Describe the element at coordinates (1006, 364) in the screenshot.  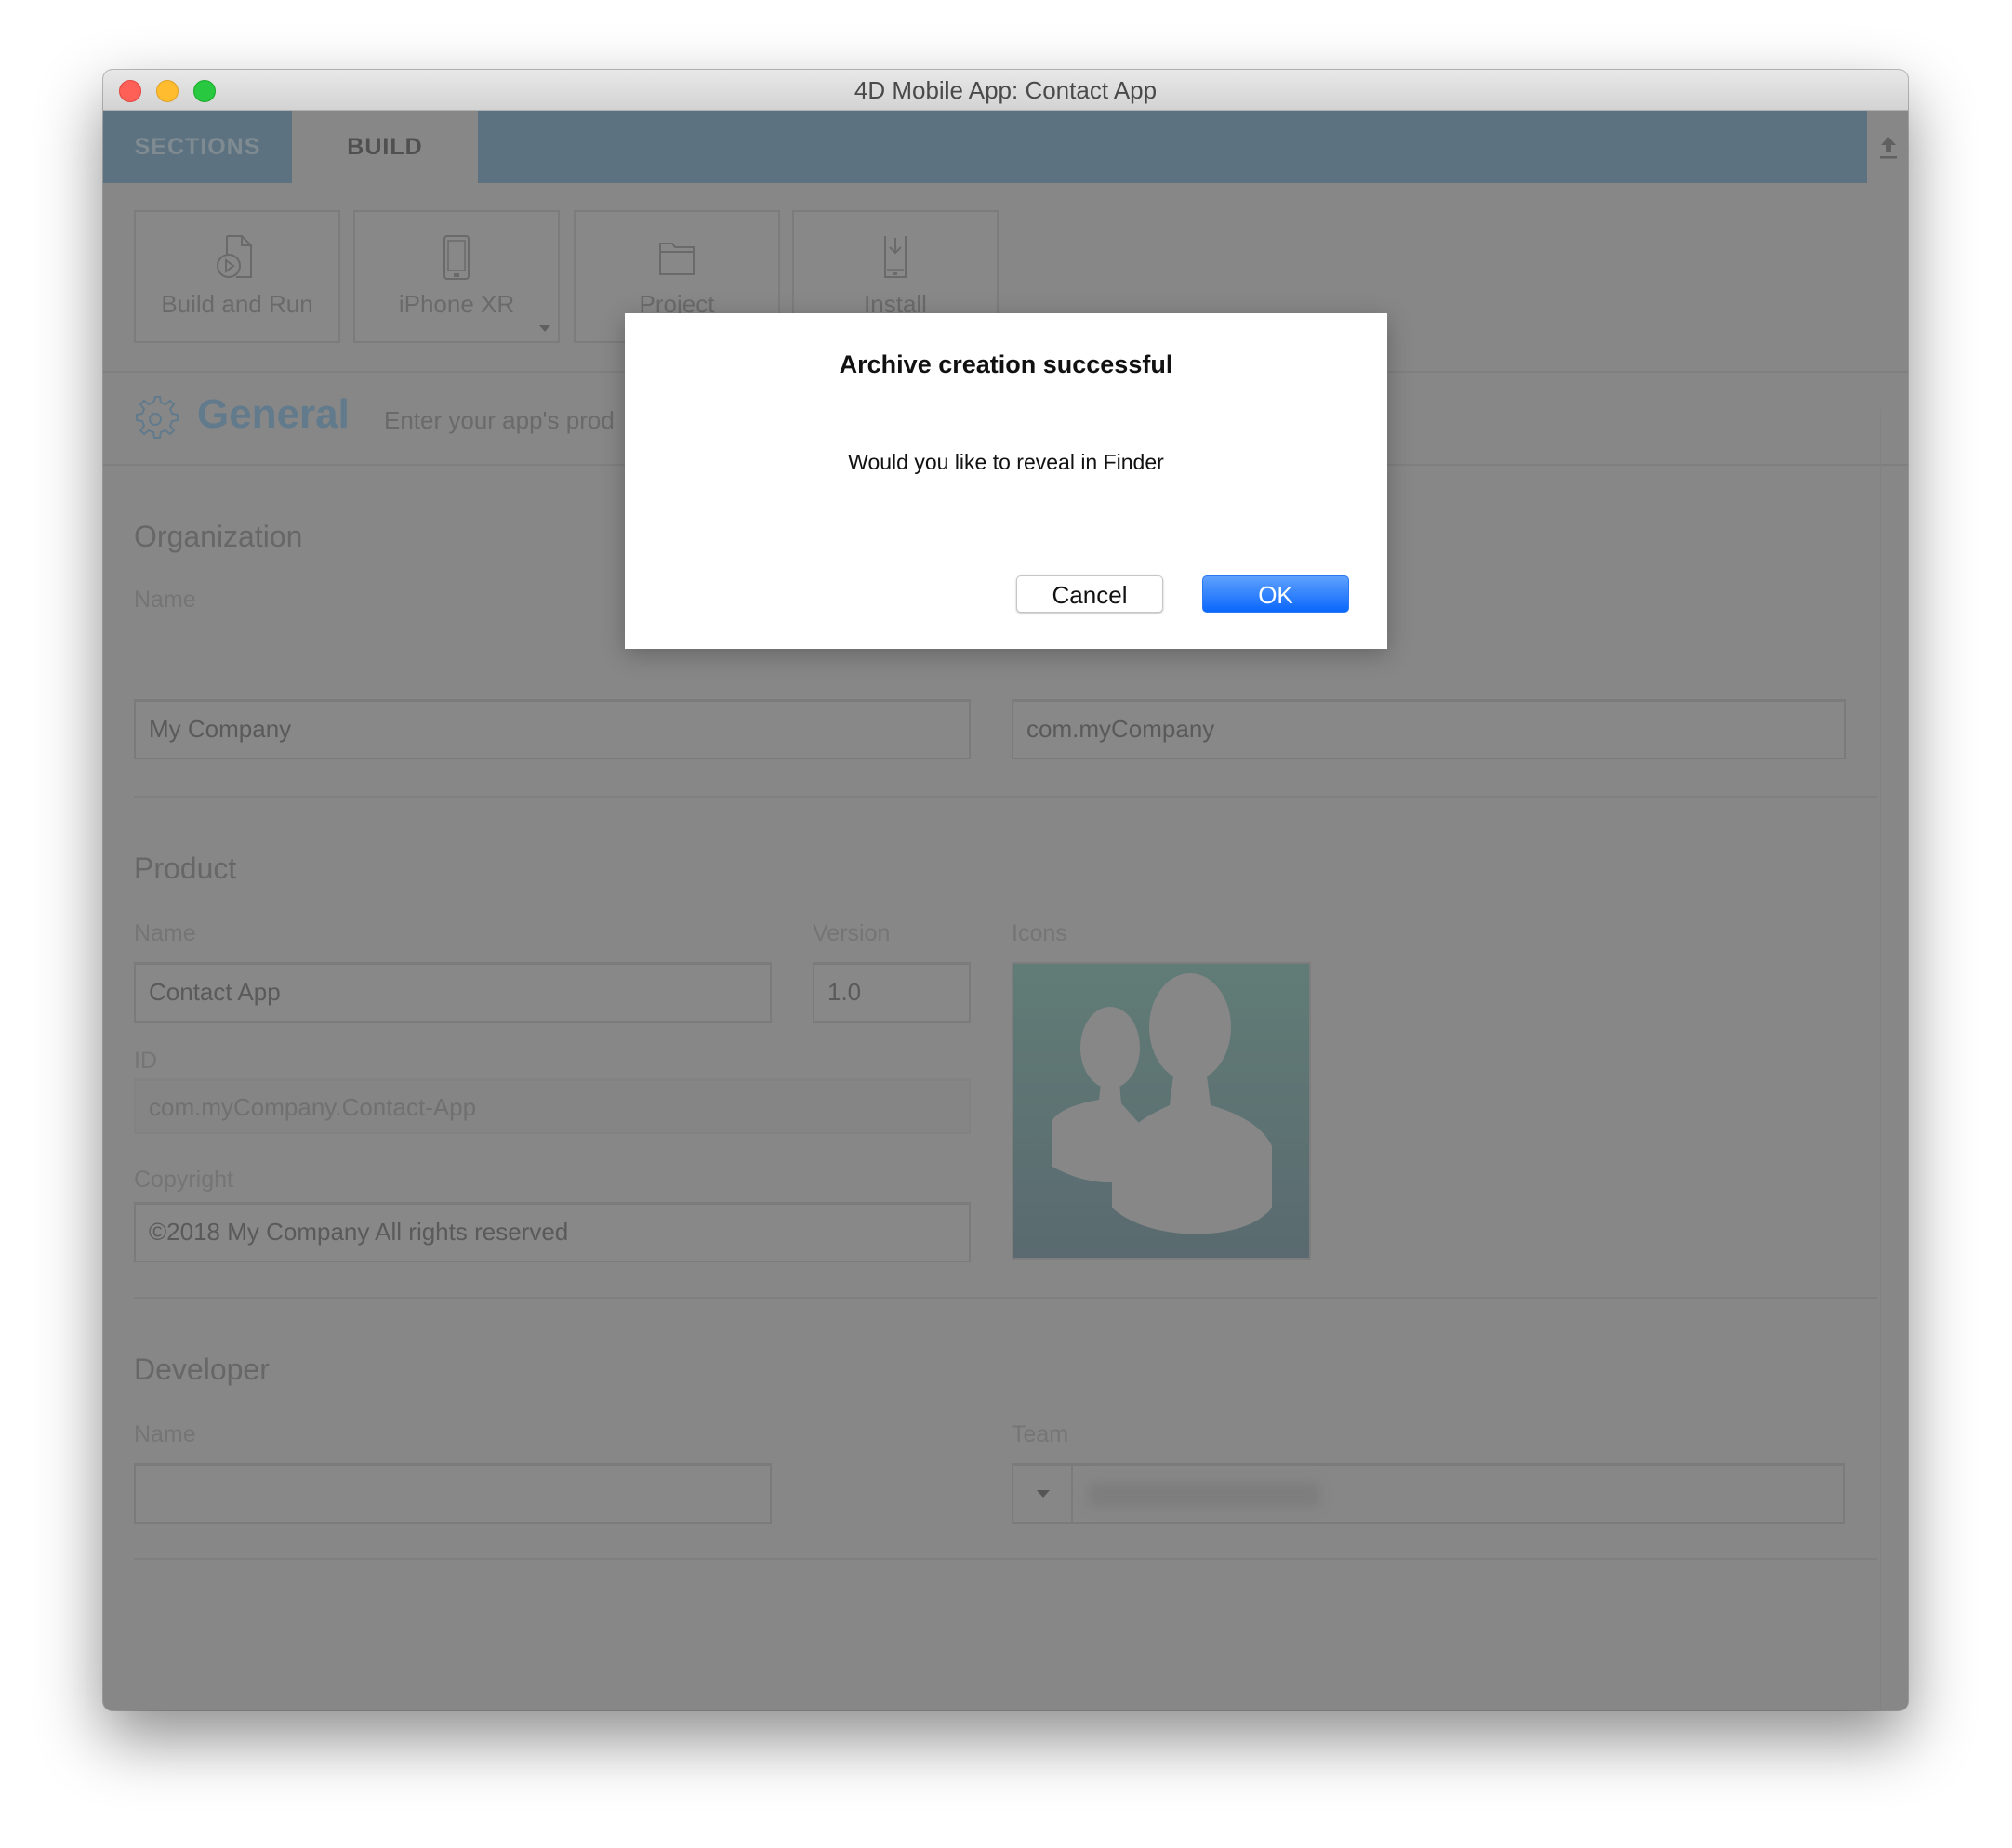
I see `dialog-title: Archive creation successful` at that location.